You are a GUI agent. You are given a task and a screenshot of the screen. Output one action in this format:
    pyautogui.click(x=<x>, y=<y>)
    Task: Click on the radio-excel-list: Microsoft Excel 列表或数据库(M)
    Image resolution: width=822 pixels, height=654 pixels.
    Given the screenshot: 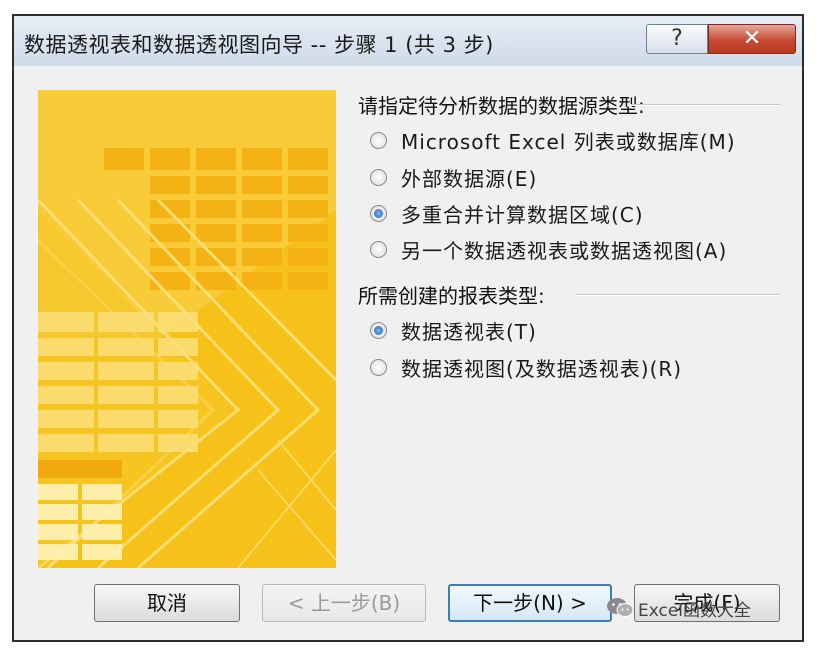 What is the action you would take?
    pyautogui.click(x=553, y=140)
    